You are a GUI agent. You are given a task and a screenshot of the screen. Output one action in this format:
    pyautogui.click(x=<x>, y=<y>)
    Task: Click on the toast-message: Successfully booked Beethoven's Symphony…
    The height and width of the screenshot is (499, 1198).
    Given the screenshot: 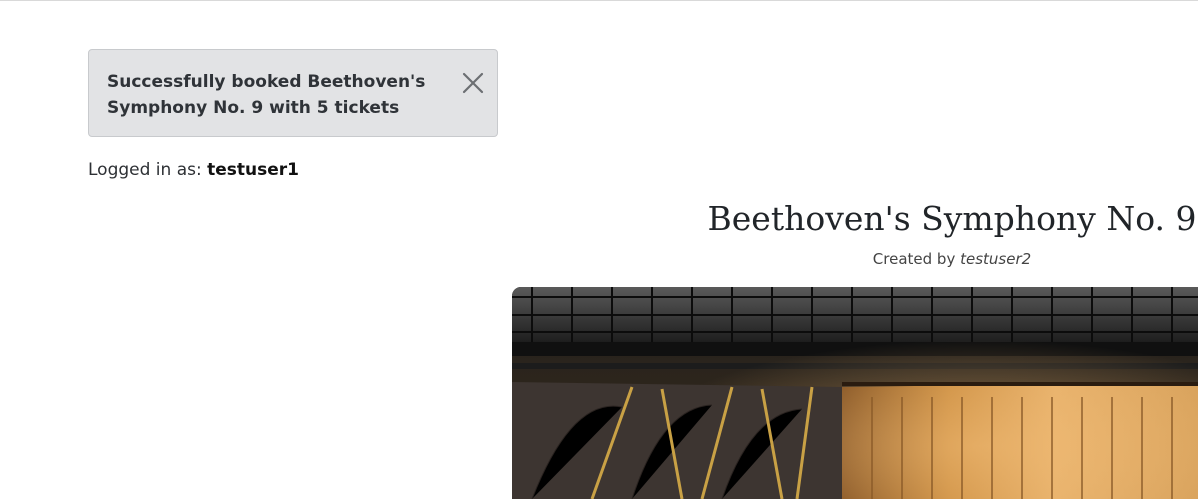 What is the action you would take?
    pyautogui.click(x=266, y=95)
    